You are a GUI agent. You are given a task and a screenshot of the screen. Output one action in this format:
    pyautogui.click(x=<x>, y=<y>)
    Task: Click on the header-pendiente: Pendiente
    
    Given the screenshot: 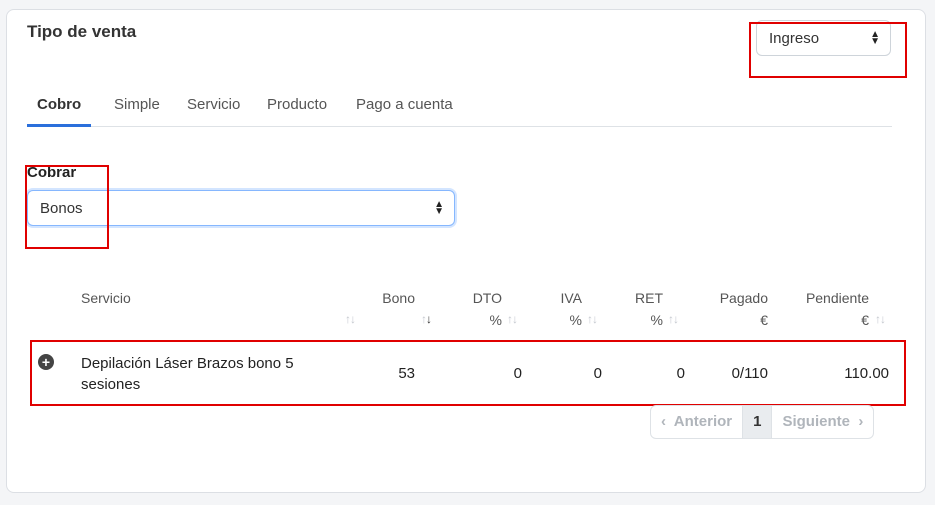 What is the action you would take?
    pyautogui.click(x=829, y=298)
    